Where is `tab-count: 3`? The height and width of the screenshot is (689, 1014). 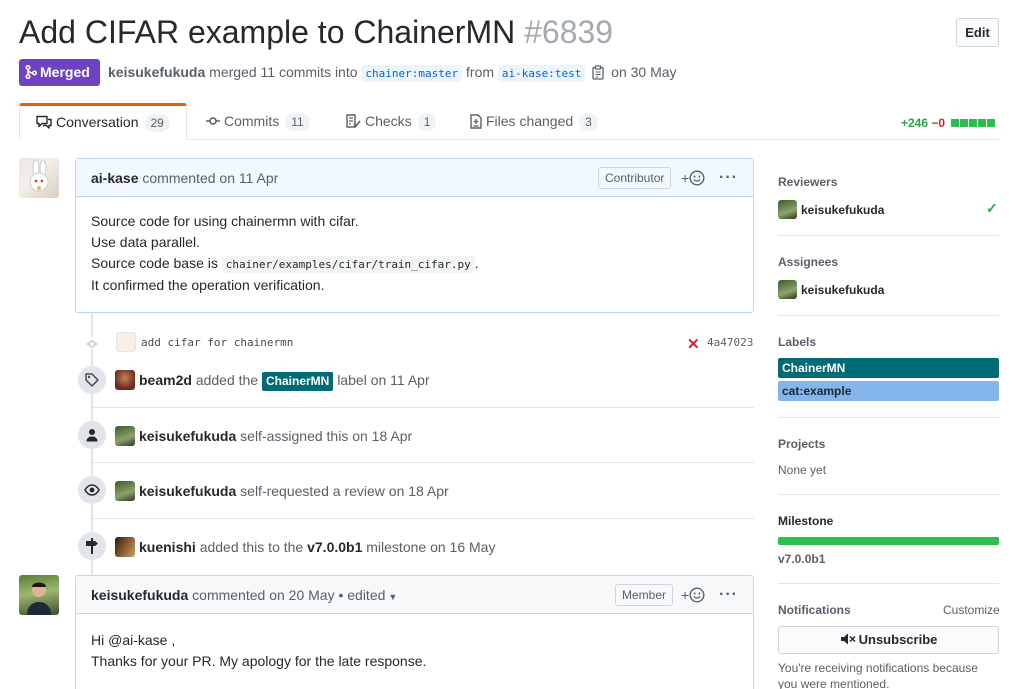
tab-count: 3 is located at coordinates (588, 122).